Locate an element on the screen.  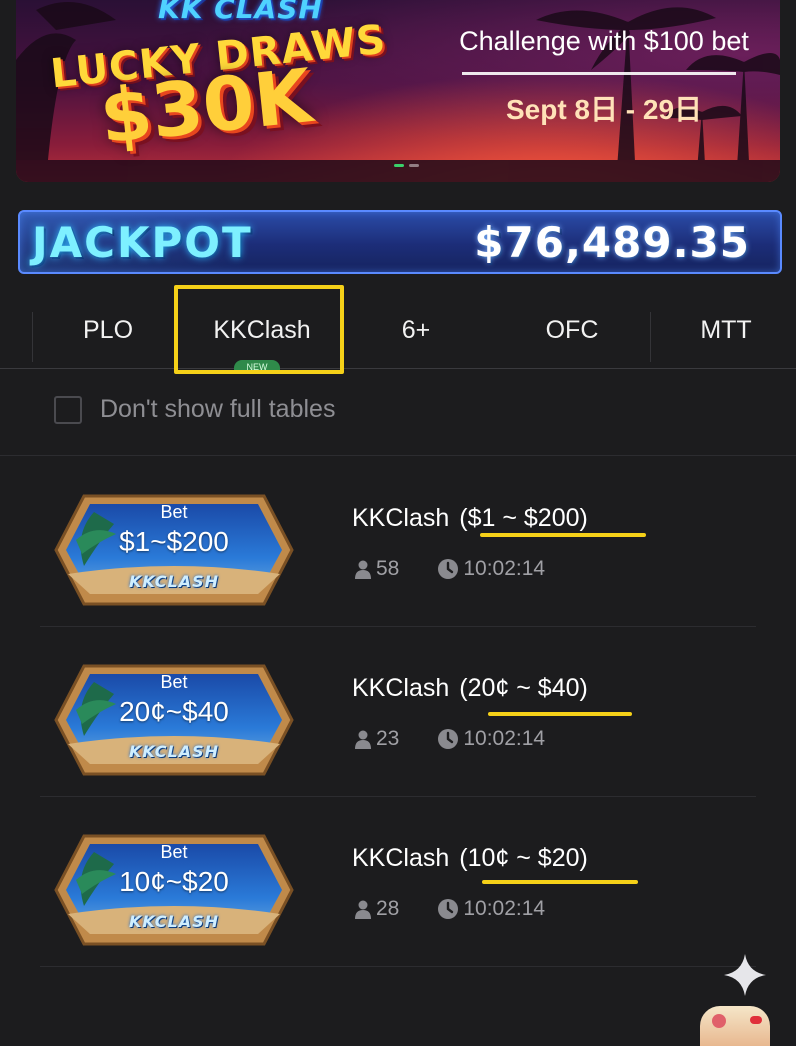
jackpot-label: JACKPOT is located at coordinates (142, 242).